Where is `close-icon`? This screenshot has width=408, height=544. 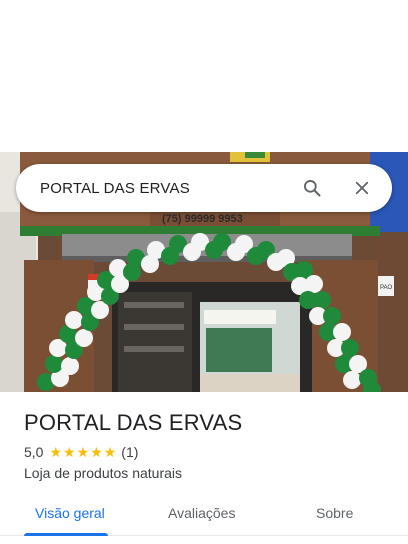
close-icon is located at coordinates (362, 188).